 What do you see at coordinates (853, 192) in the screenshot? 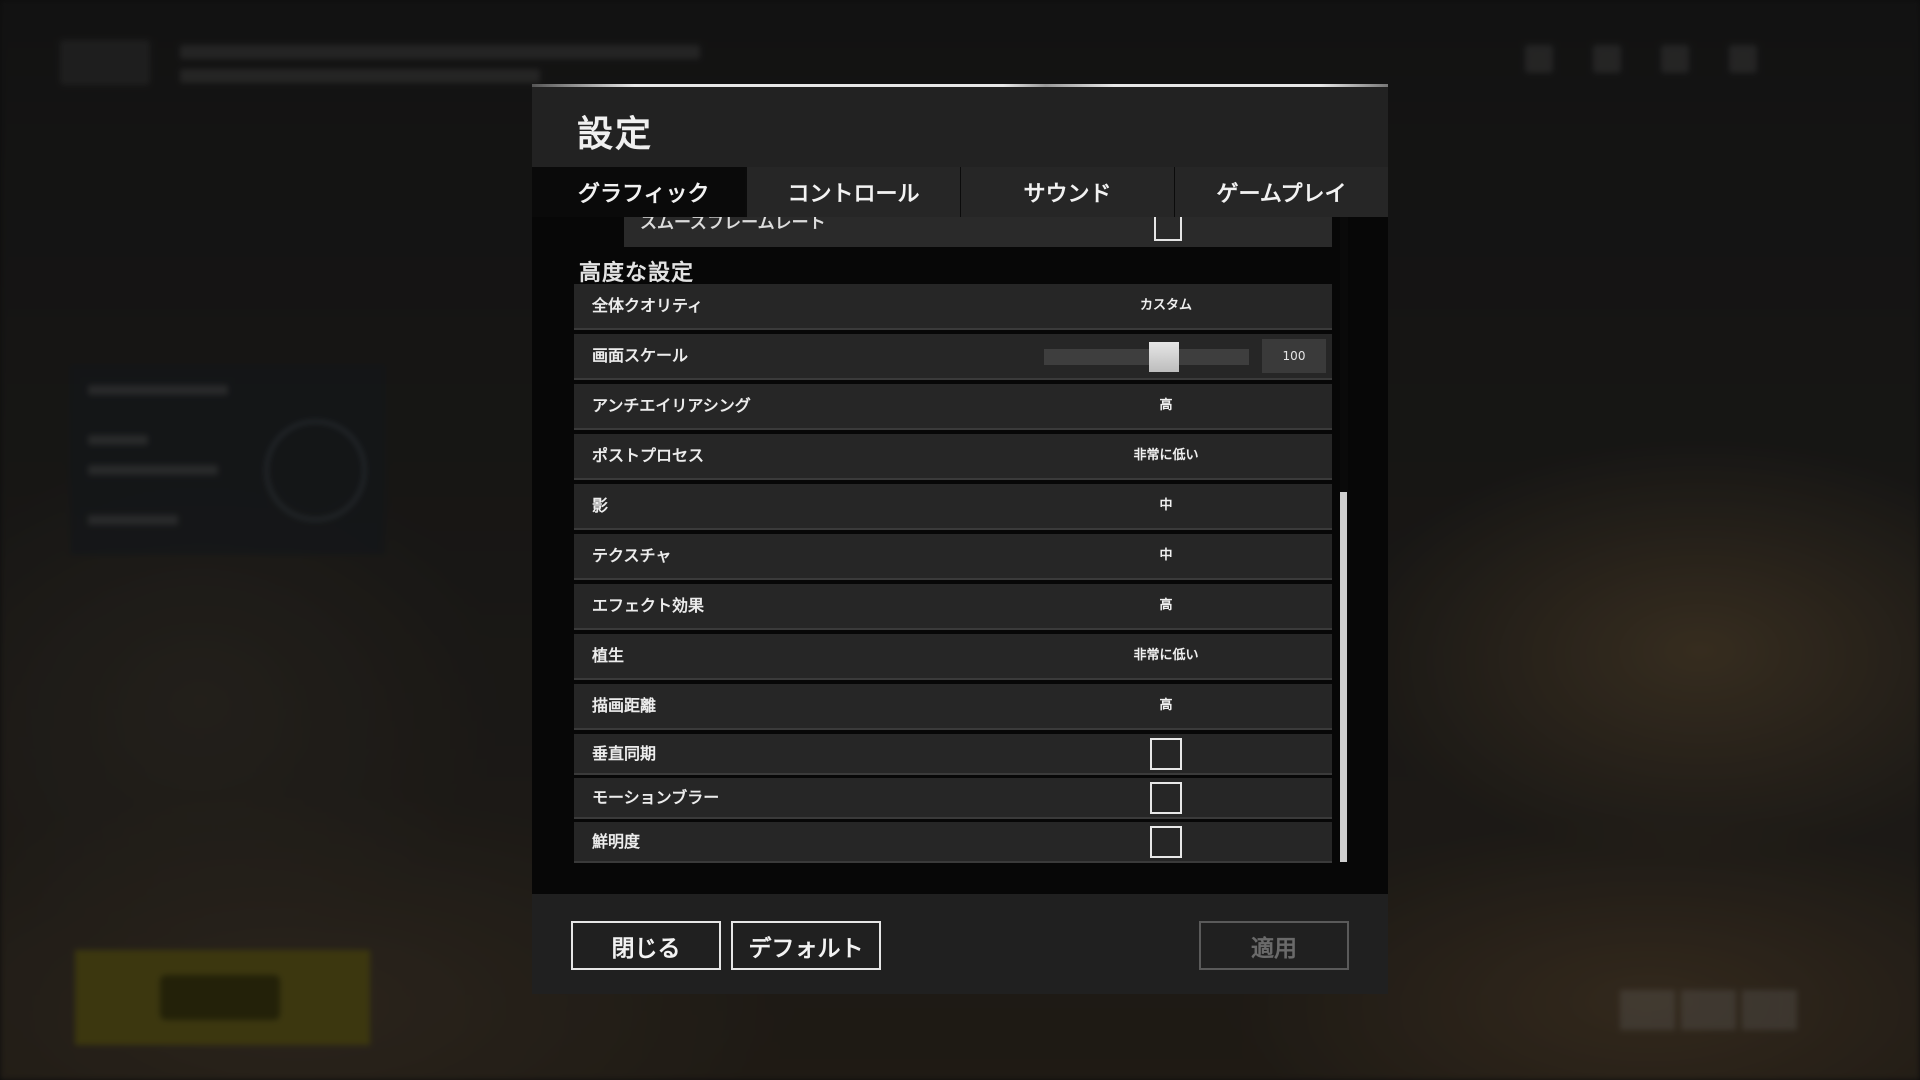
I see `tab-controls: コントロール` at bounding box center [853, 192].